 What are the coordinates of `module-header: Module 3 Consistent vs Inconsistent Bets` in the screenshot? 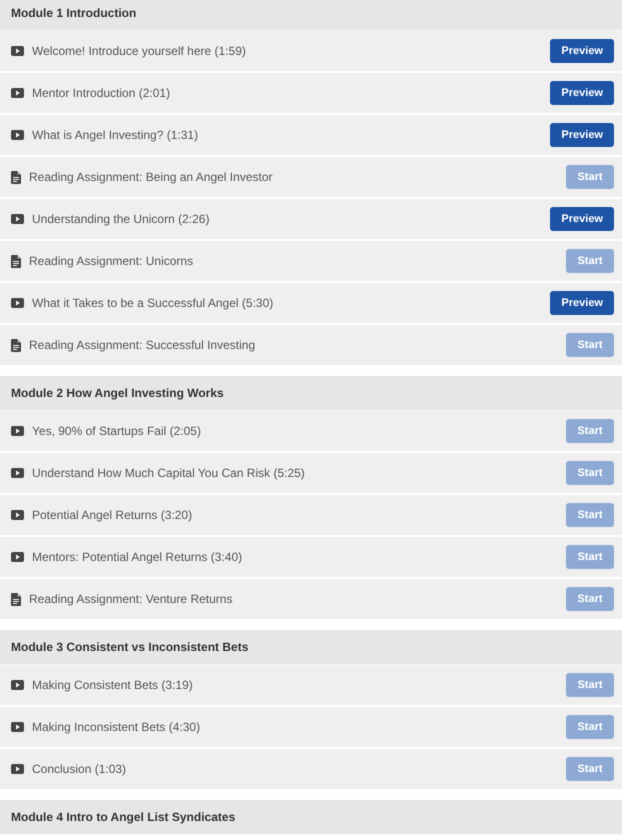 It's located at (311, 647).